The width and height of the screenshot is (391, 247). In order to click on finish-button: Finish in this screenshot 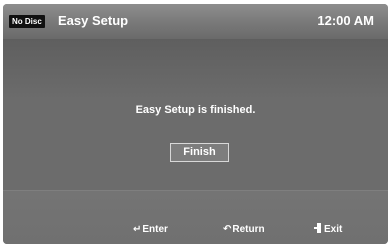, I will do `click(199, 152)`.